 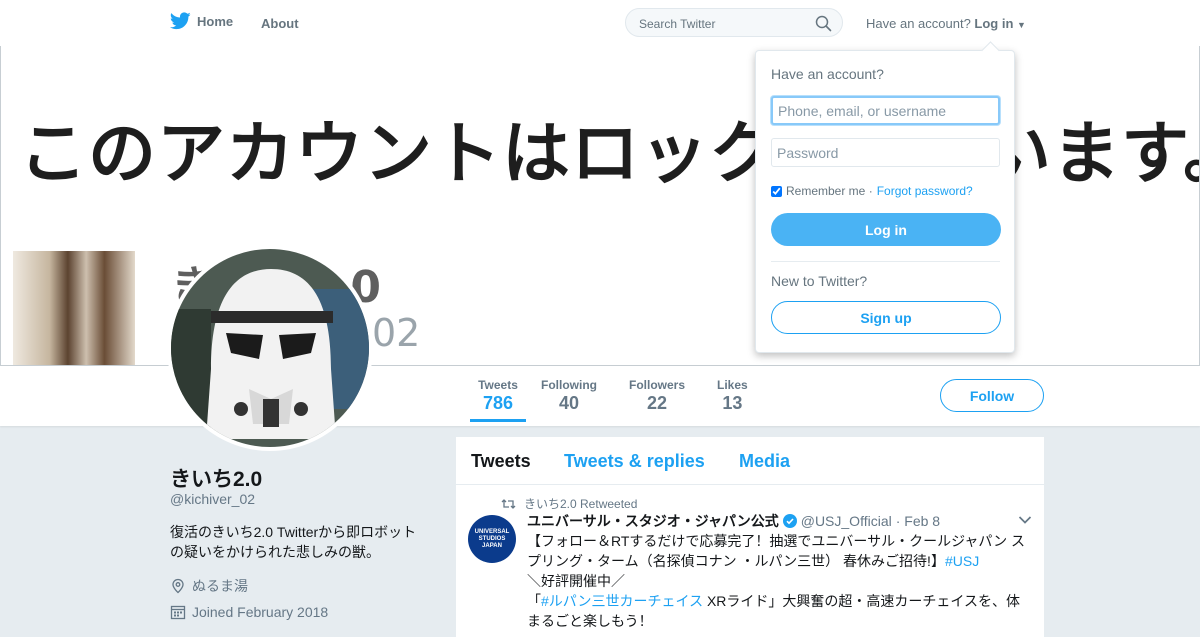 I want to click on join-date-text: Joined February 2018, so click(x=260, y=612).